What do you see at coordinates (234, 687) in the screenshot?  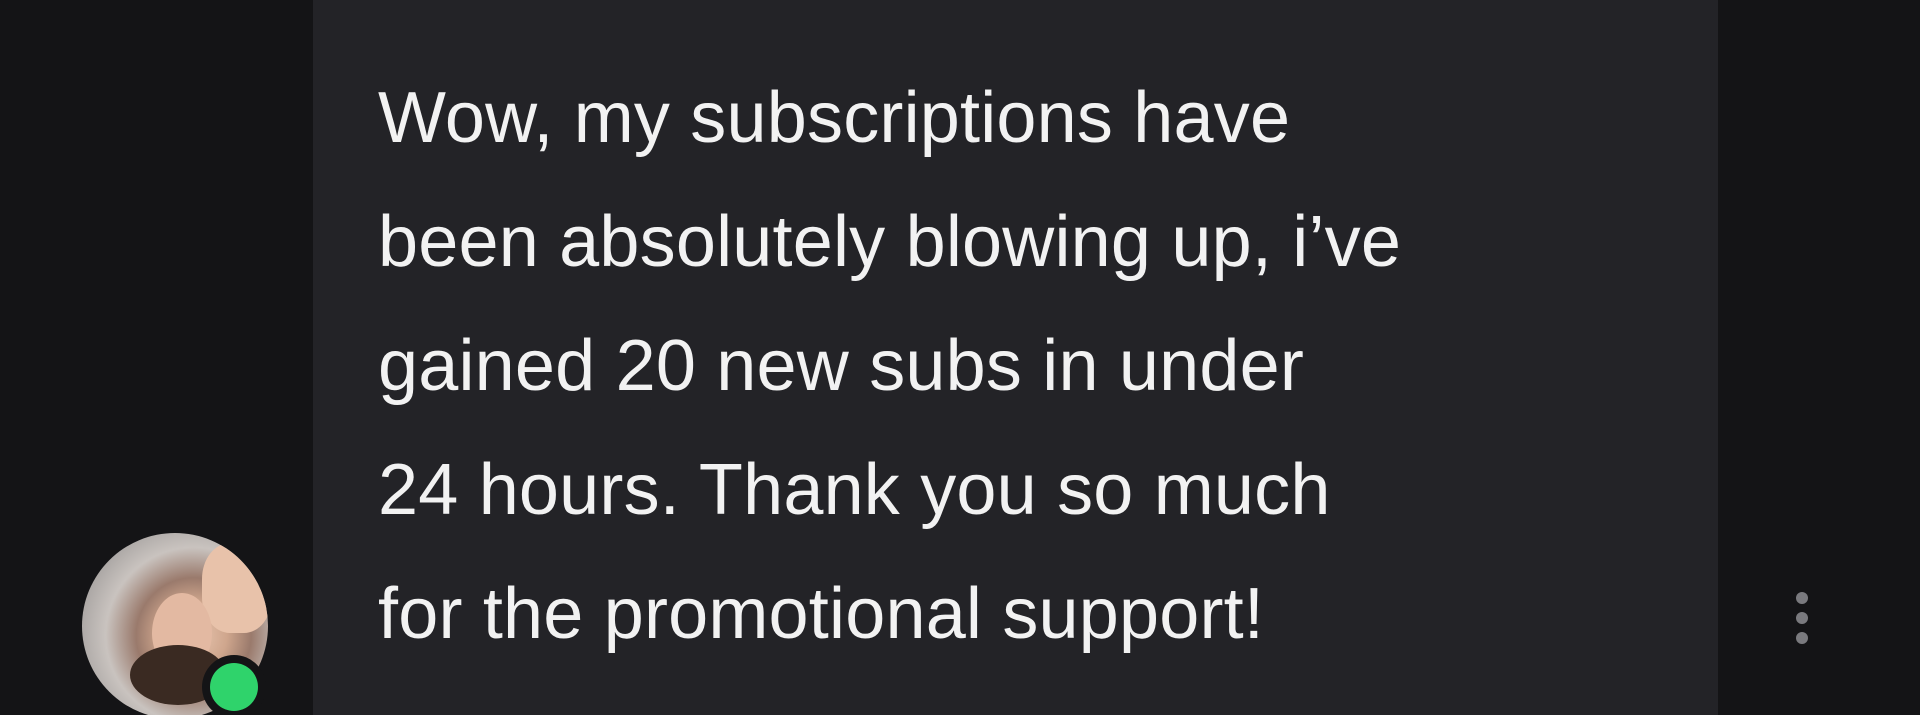 I see `online-status-indicator` at bounding box center [234, 687].